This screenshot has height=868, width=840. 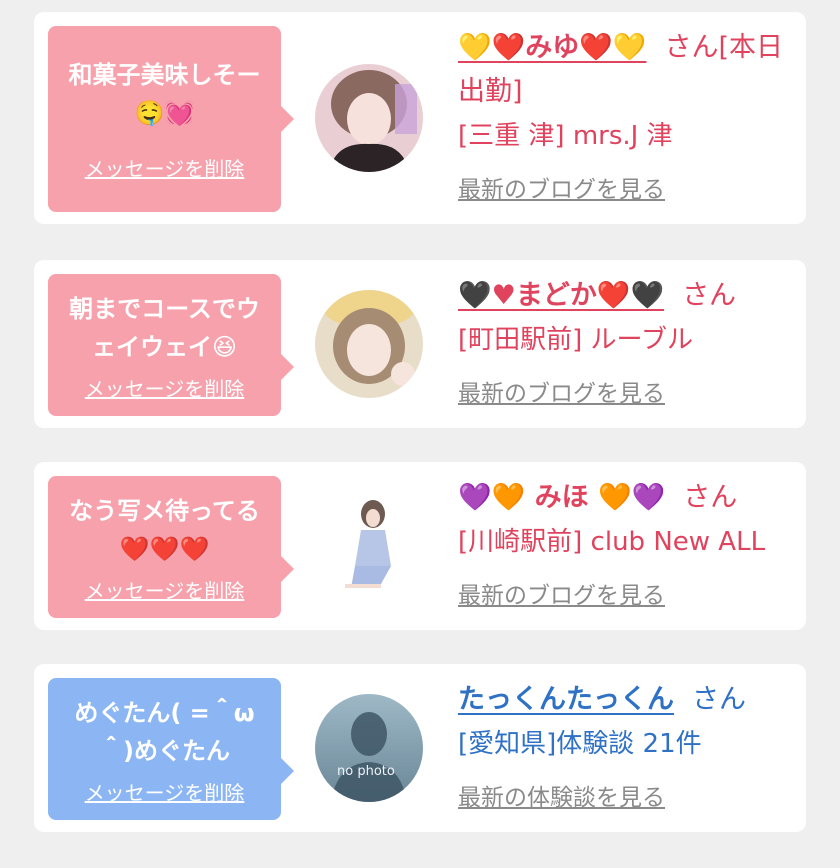 I want to click on sender-info: 💛❤️みゆ❤️💛 さん[本日出勤] [三重 津] mrs.J 津, so click(x=627, y=92).